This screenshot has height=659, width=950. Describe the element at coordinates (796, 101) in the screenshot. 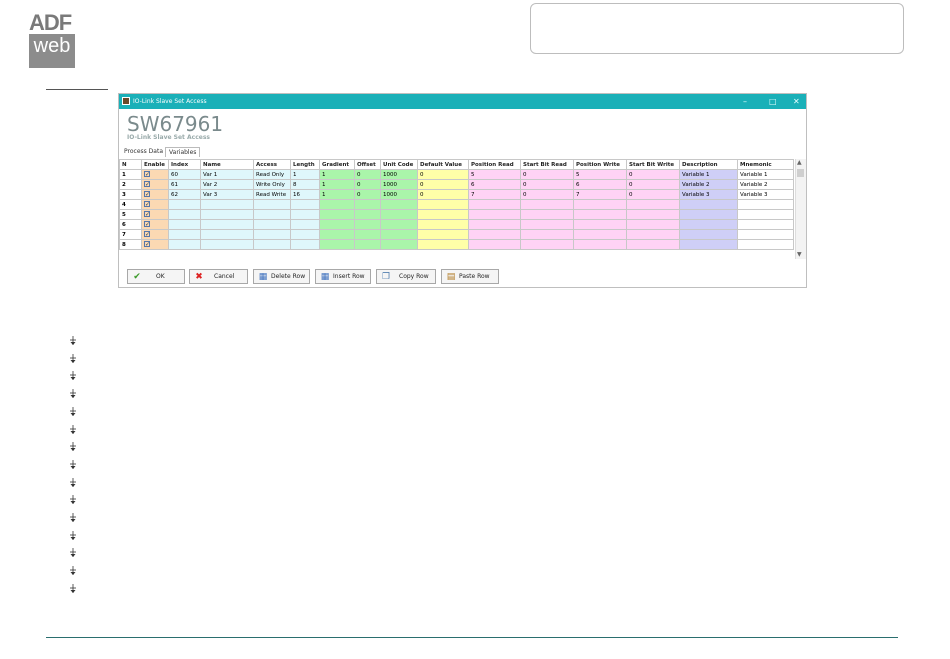

I see `close-button: ✕` at that location.